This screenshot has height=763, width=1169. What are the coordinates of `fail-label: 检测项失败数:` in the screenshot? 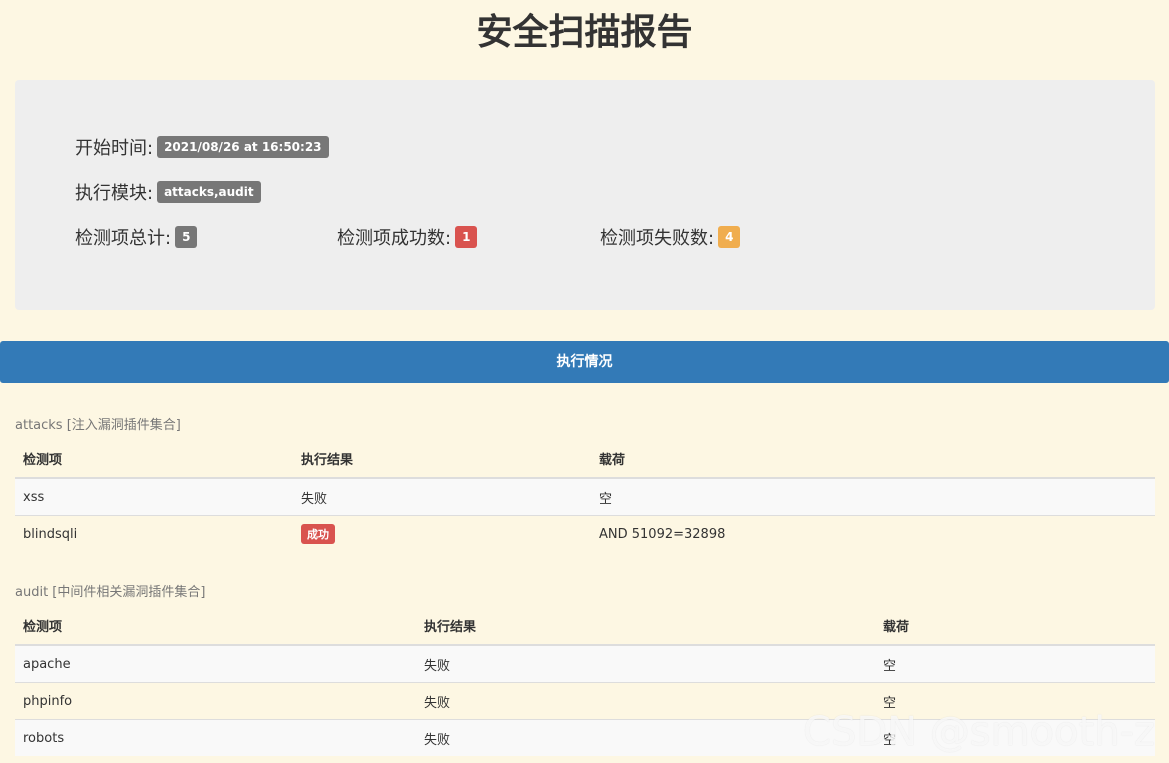 It's located at (657, 238).